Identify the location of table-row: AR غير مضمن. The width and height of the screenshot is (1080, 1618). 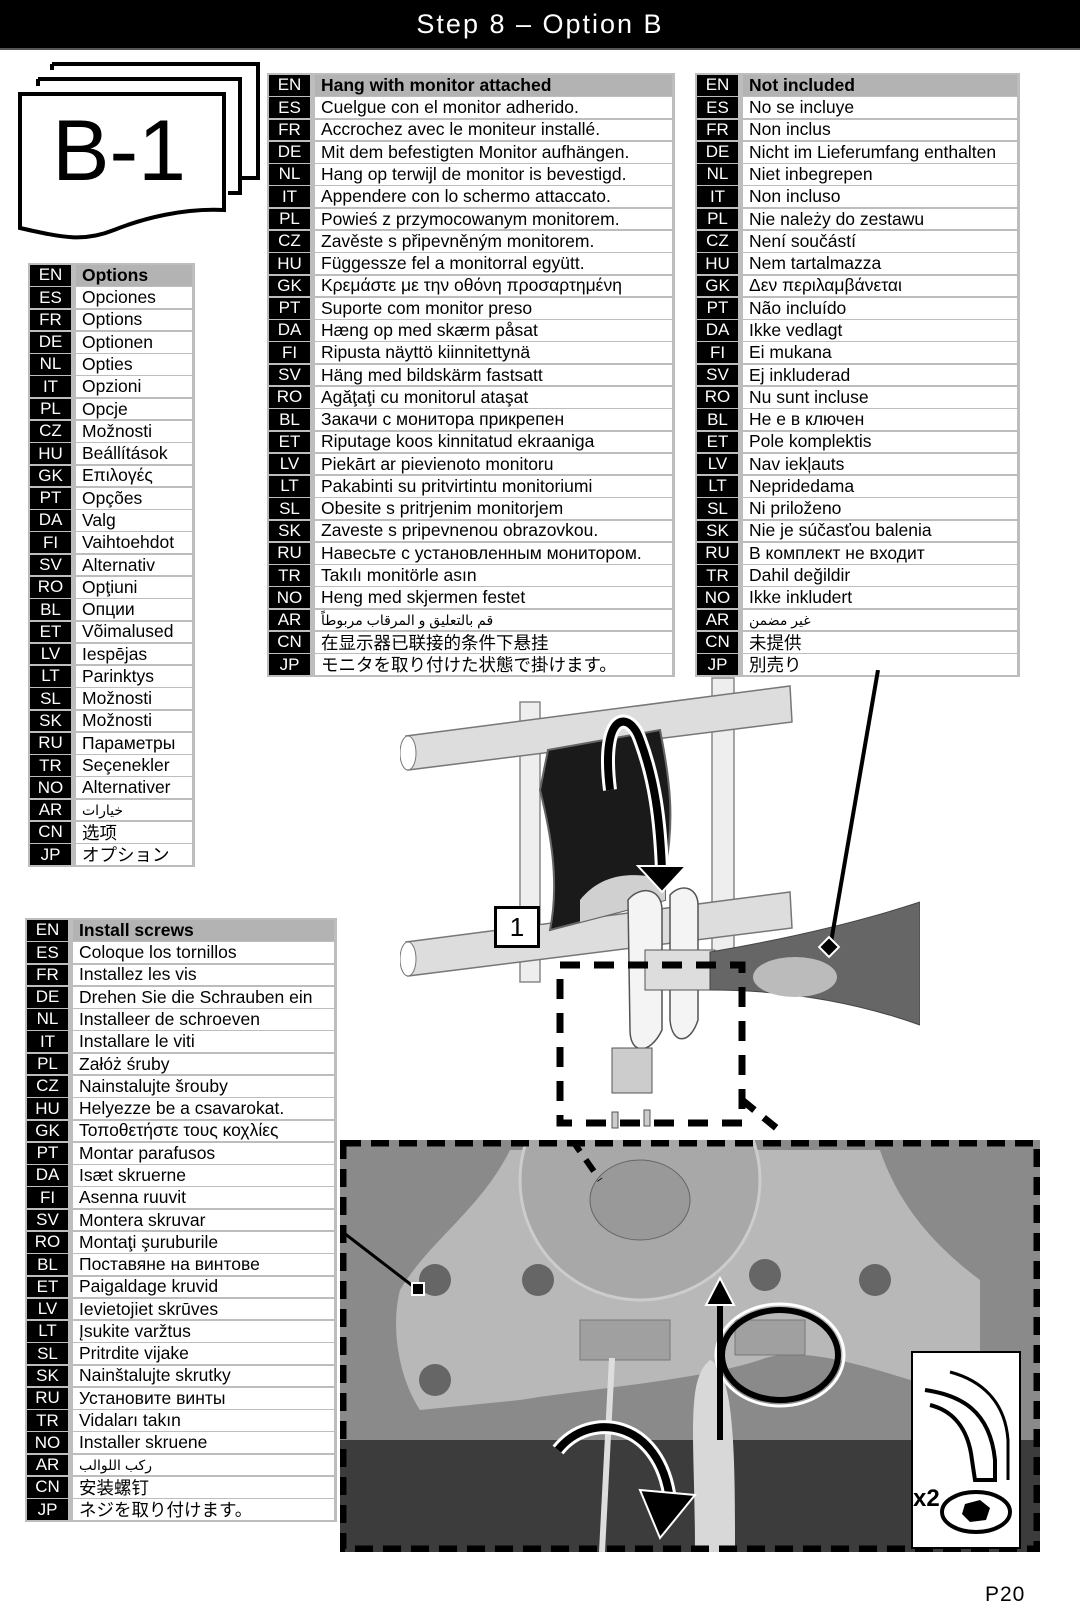
(857, 620).